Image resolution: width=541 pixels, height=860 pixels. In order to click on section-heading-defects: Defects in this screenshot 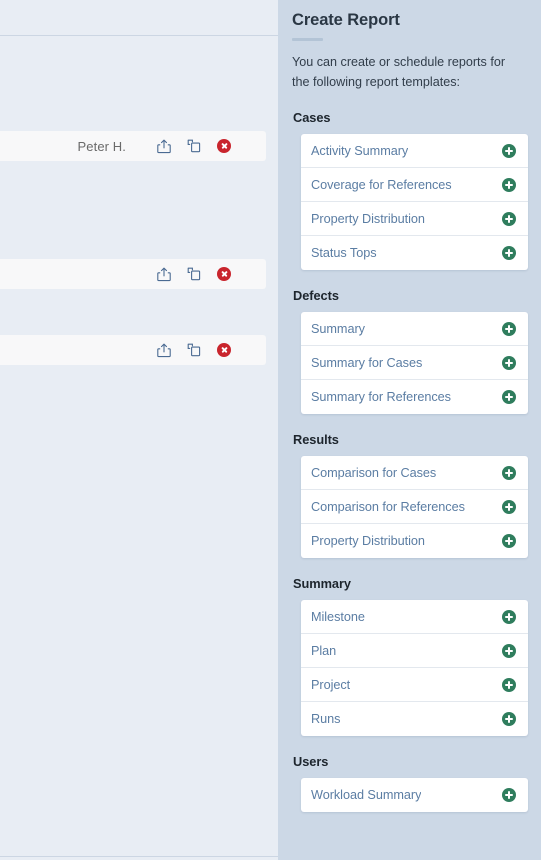, I will do `click(316, 295)`.